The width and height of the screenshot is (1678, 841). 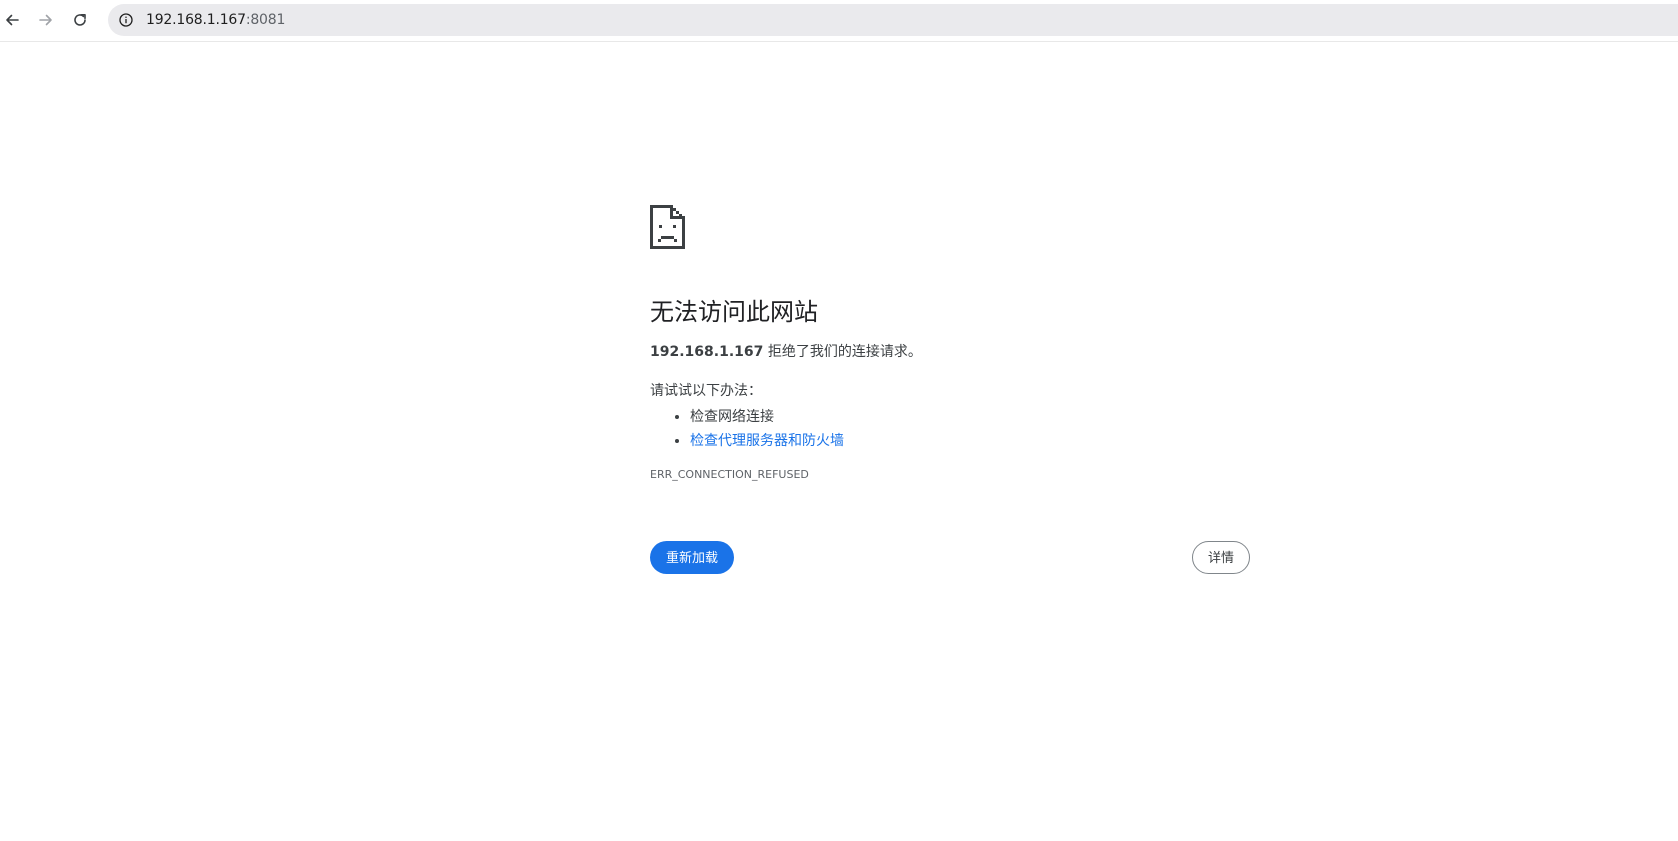 I want to click on forward-button, so click(x=46, y=20).